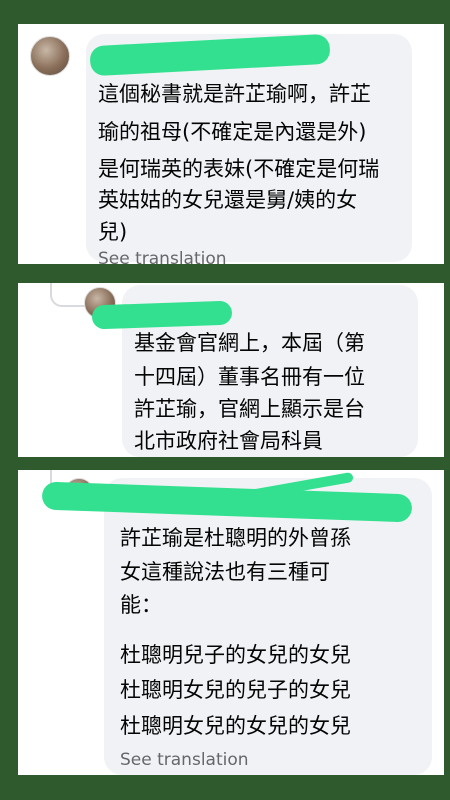 Image resolution: width=450 pixels, height=800 pixels. Describe the element at coordinates (235, 538) in the screenshot. I see `comment-line: 許芷瑜是杜聰明的外曾孫` at that location.